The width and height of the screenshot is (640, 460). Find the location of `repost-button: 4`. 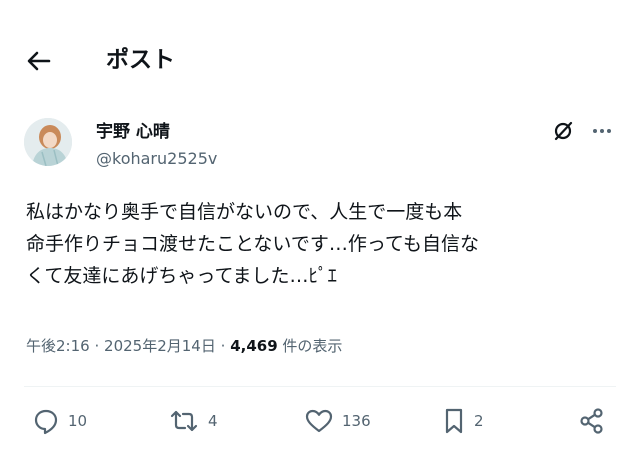

repost-button: 4 is located at coordinates (193, 421).